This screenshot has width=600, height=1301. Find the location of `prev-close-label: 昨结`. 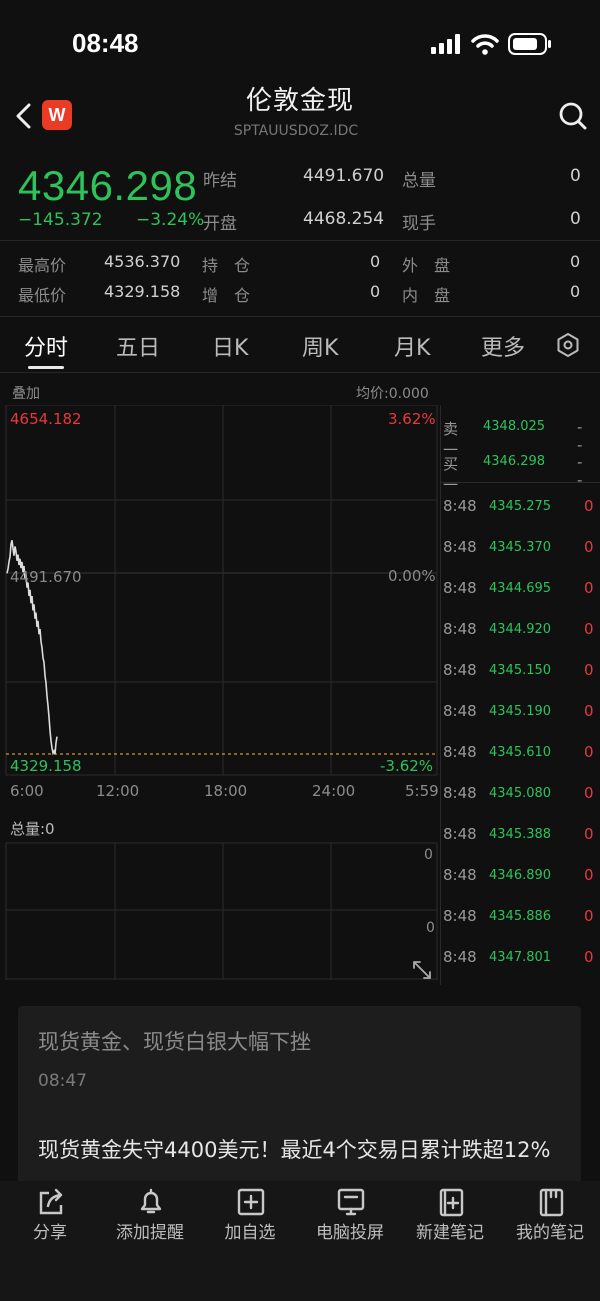

prev-close-label: 昨结 is located at coordinates (220, 181).